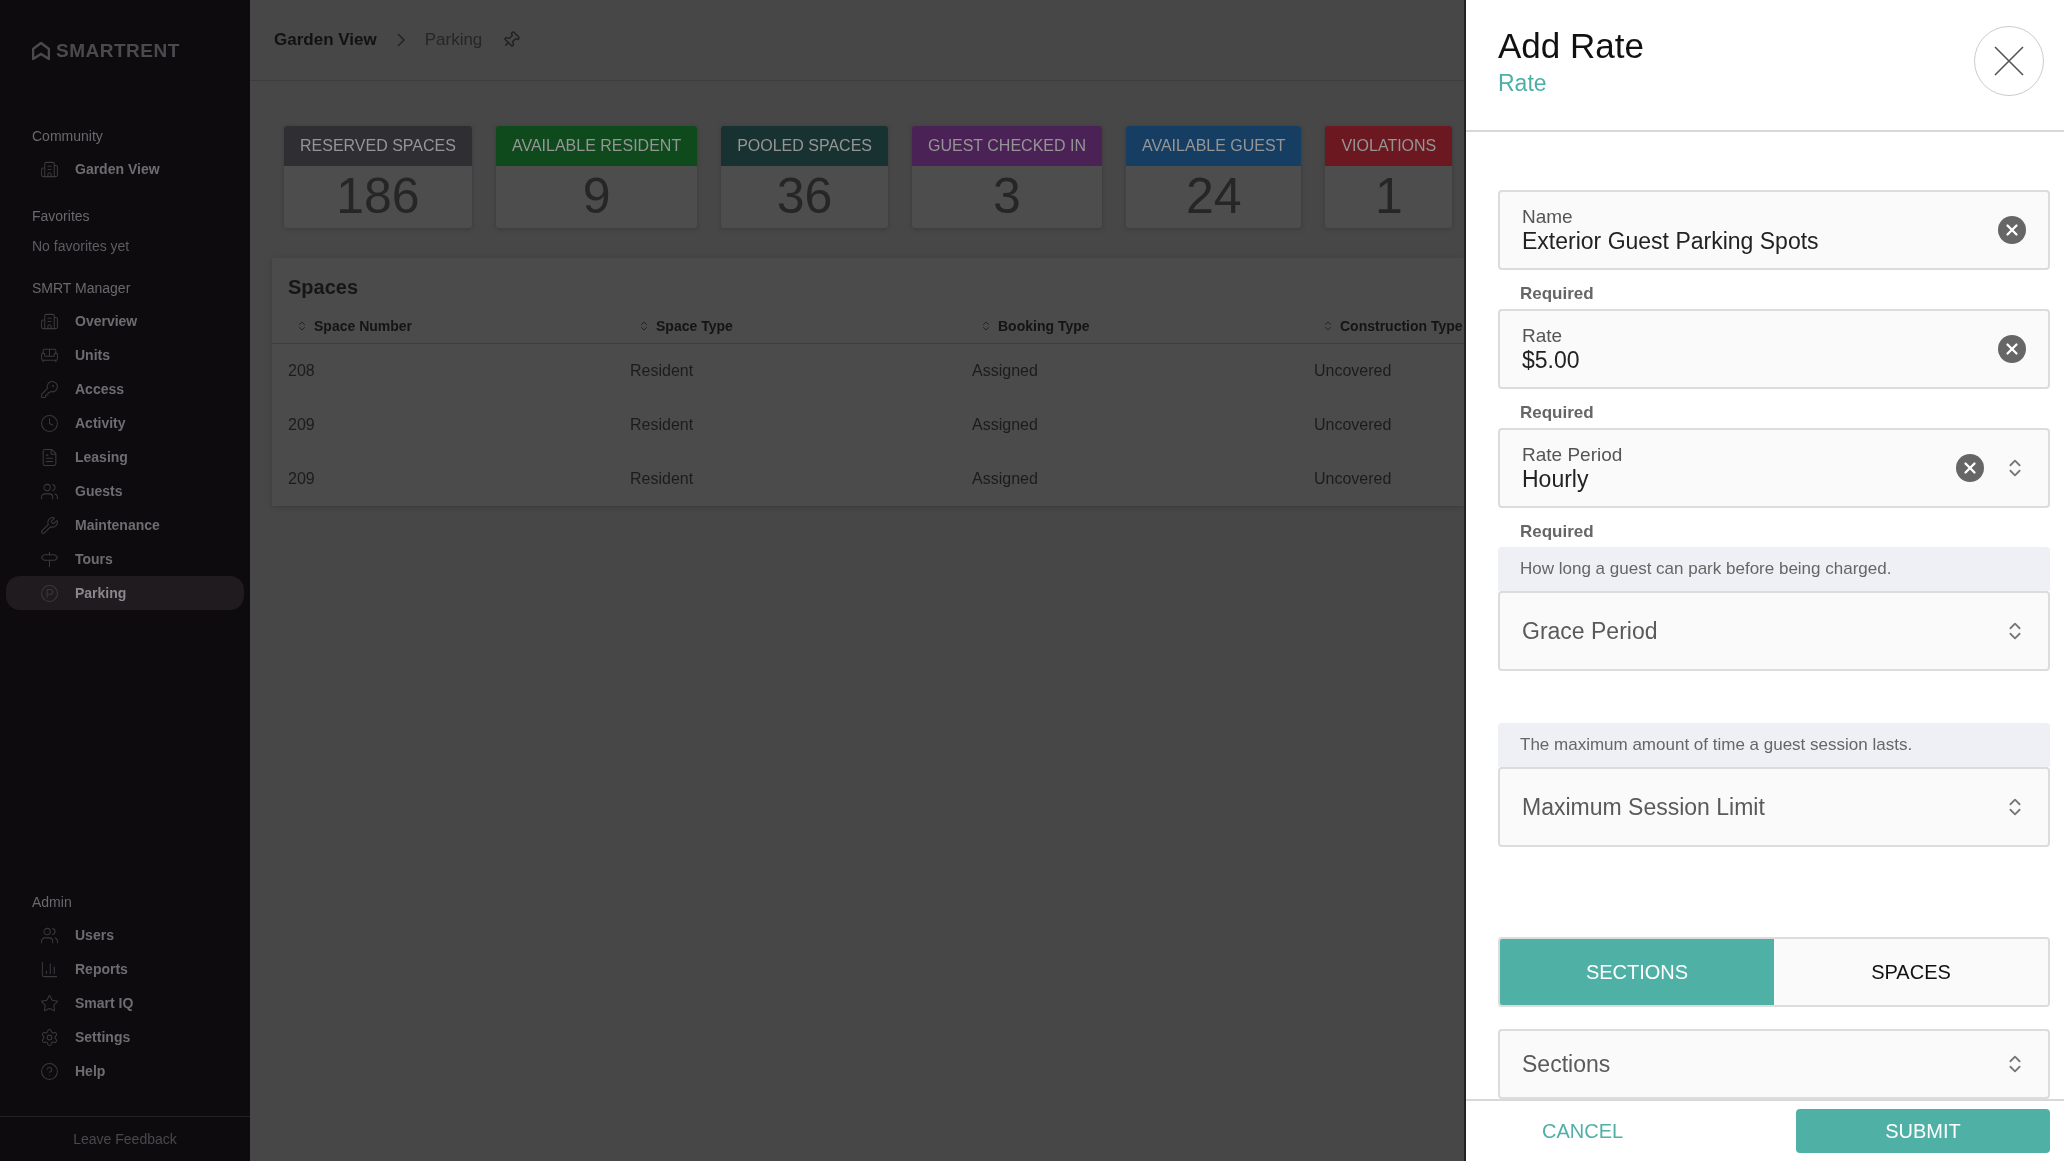  What do you see at coordinates (1753, 1064) in the screenshot?
I see `field-value: Sections` at bounding box center [1753, 1064].